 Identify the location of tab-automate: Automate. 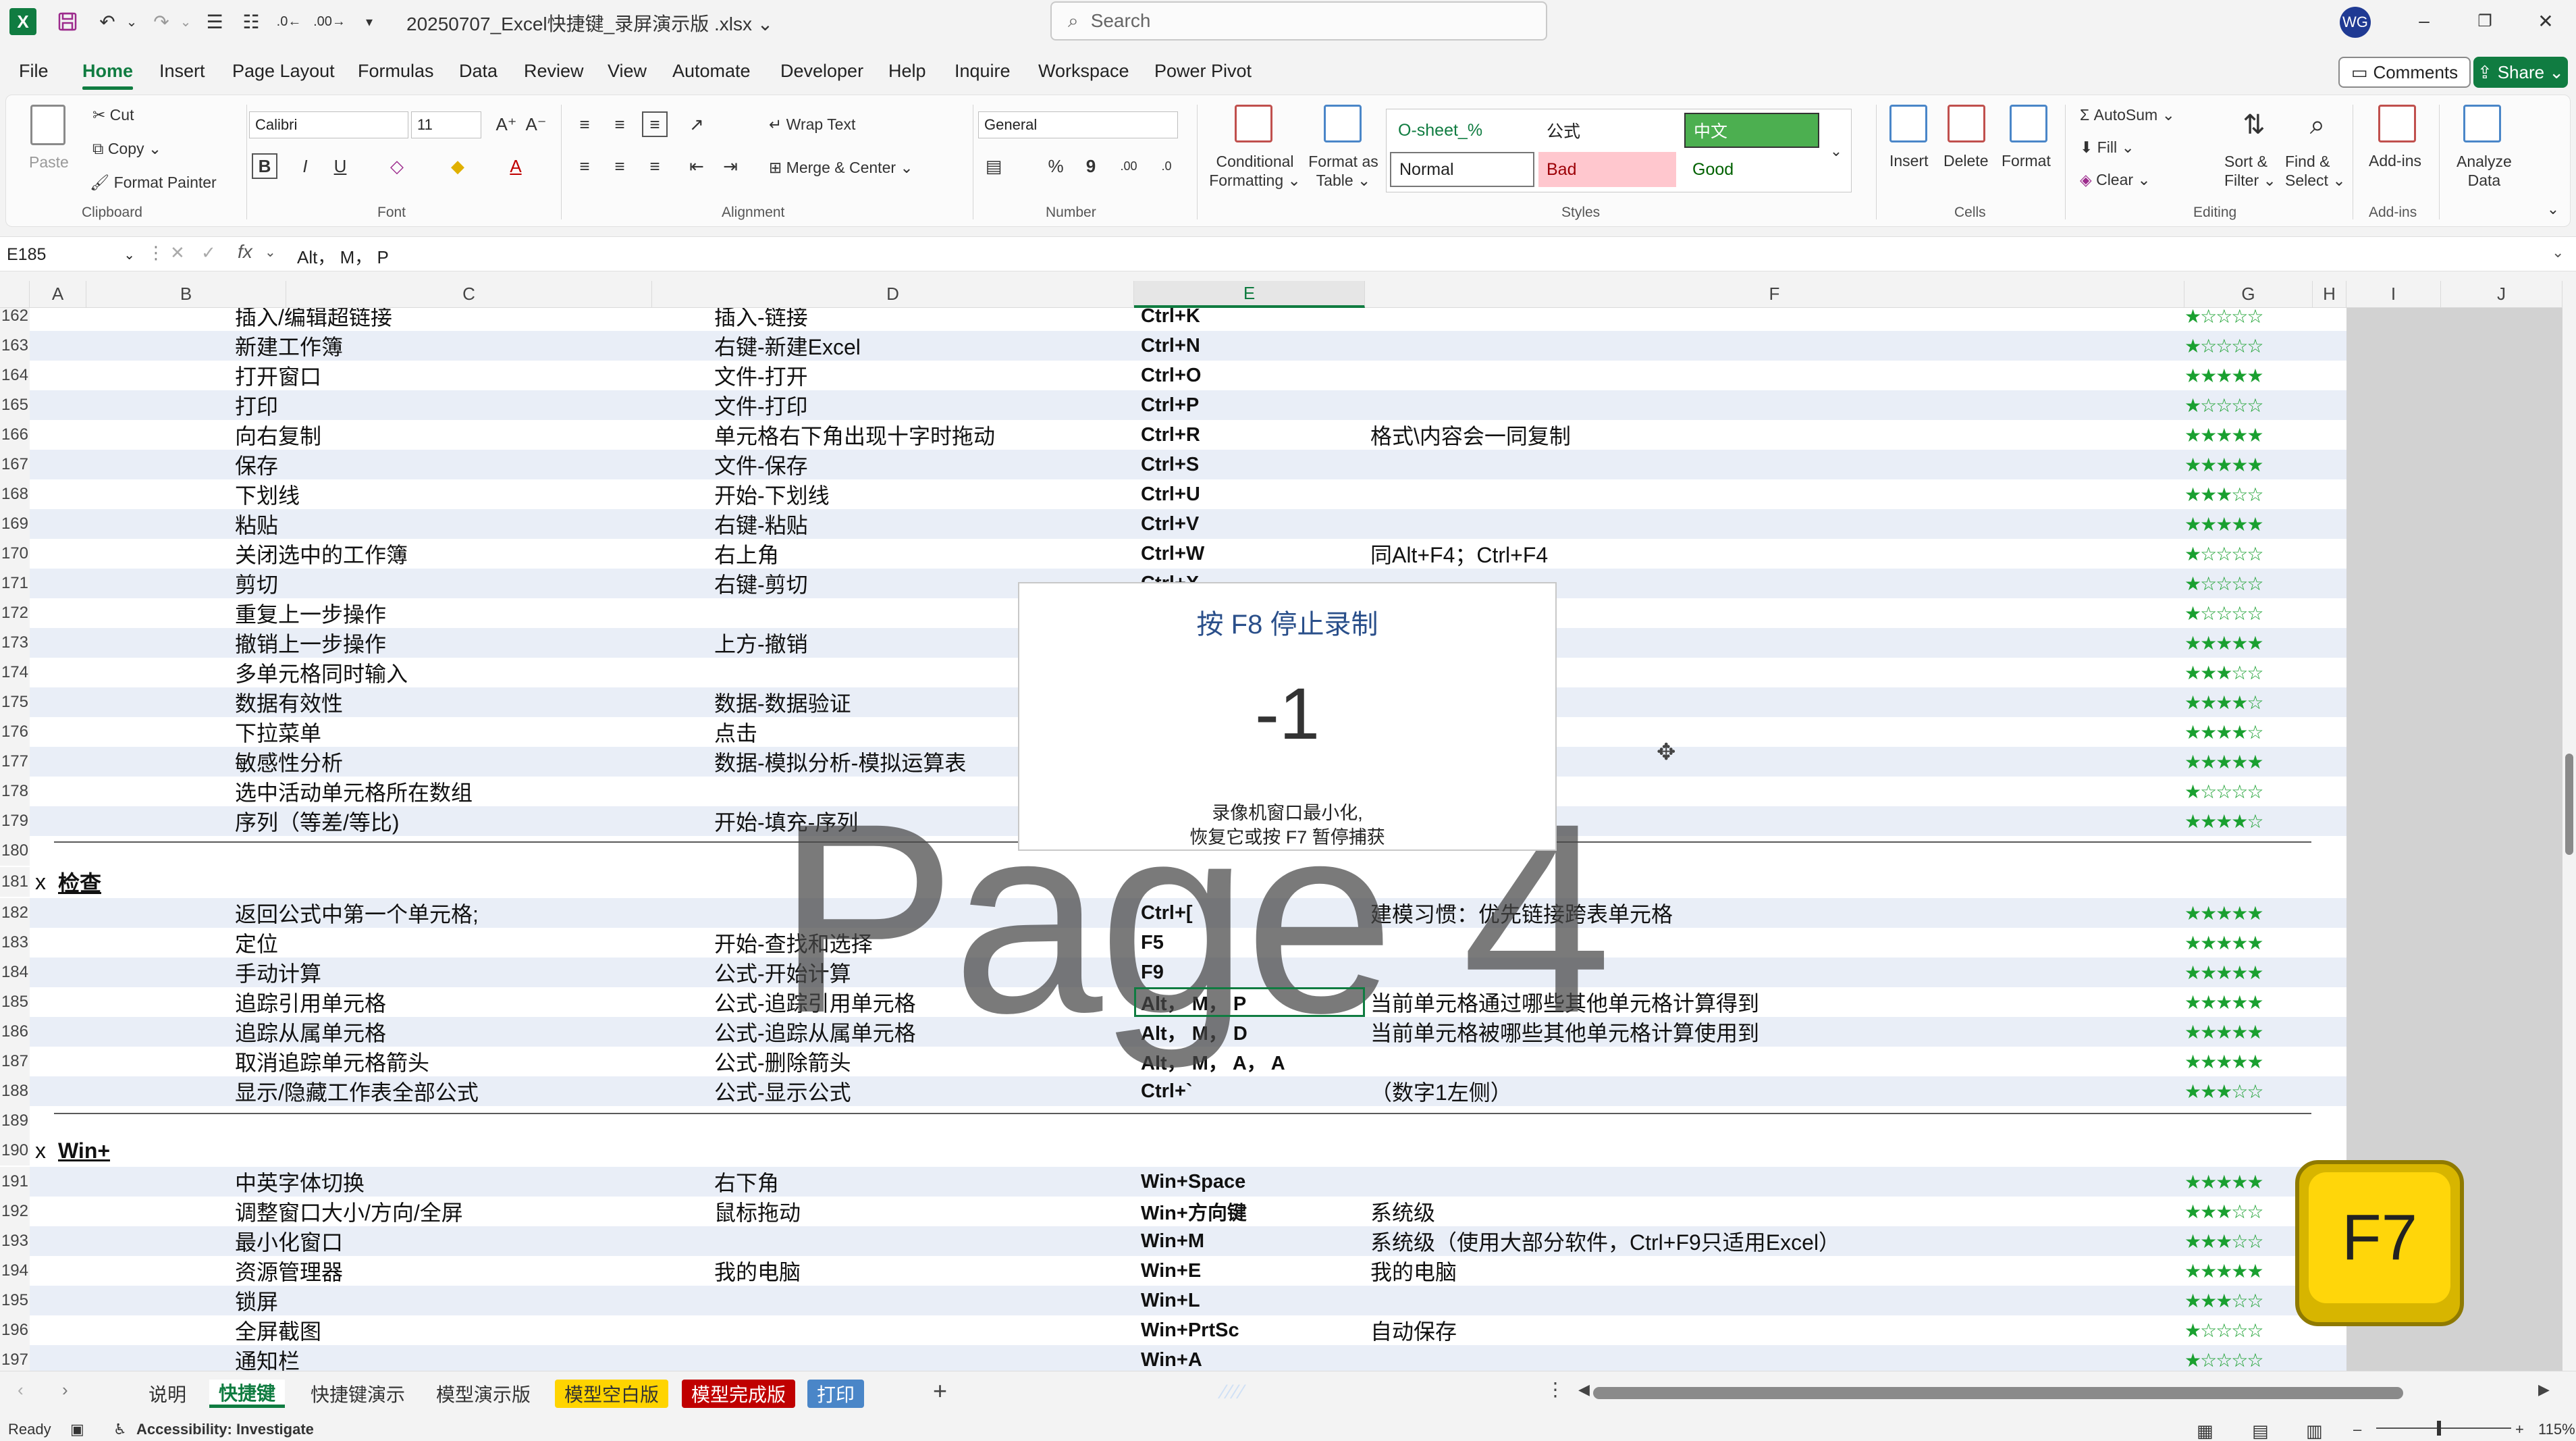
(711, 72).